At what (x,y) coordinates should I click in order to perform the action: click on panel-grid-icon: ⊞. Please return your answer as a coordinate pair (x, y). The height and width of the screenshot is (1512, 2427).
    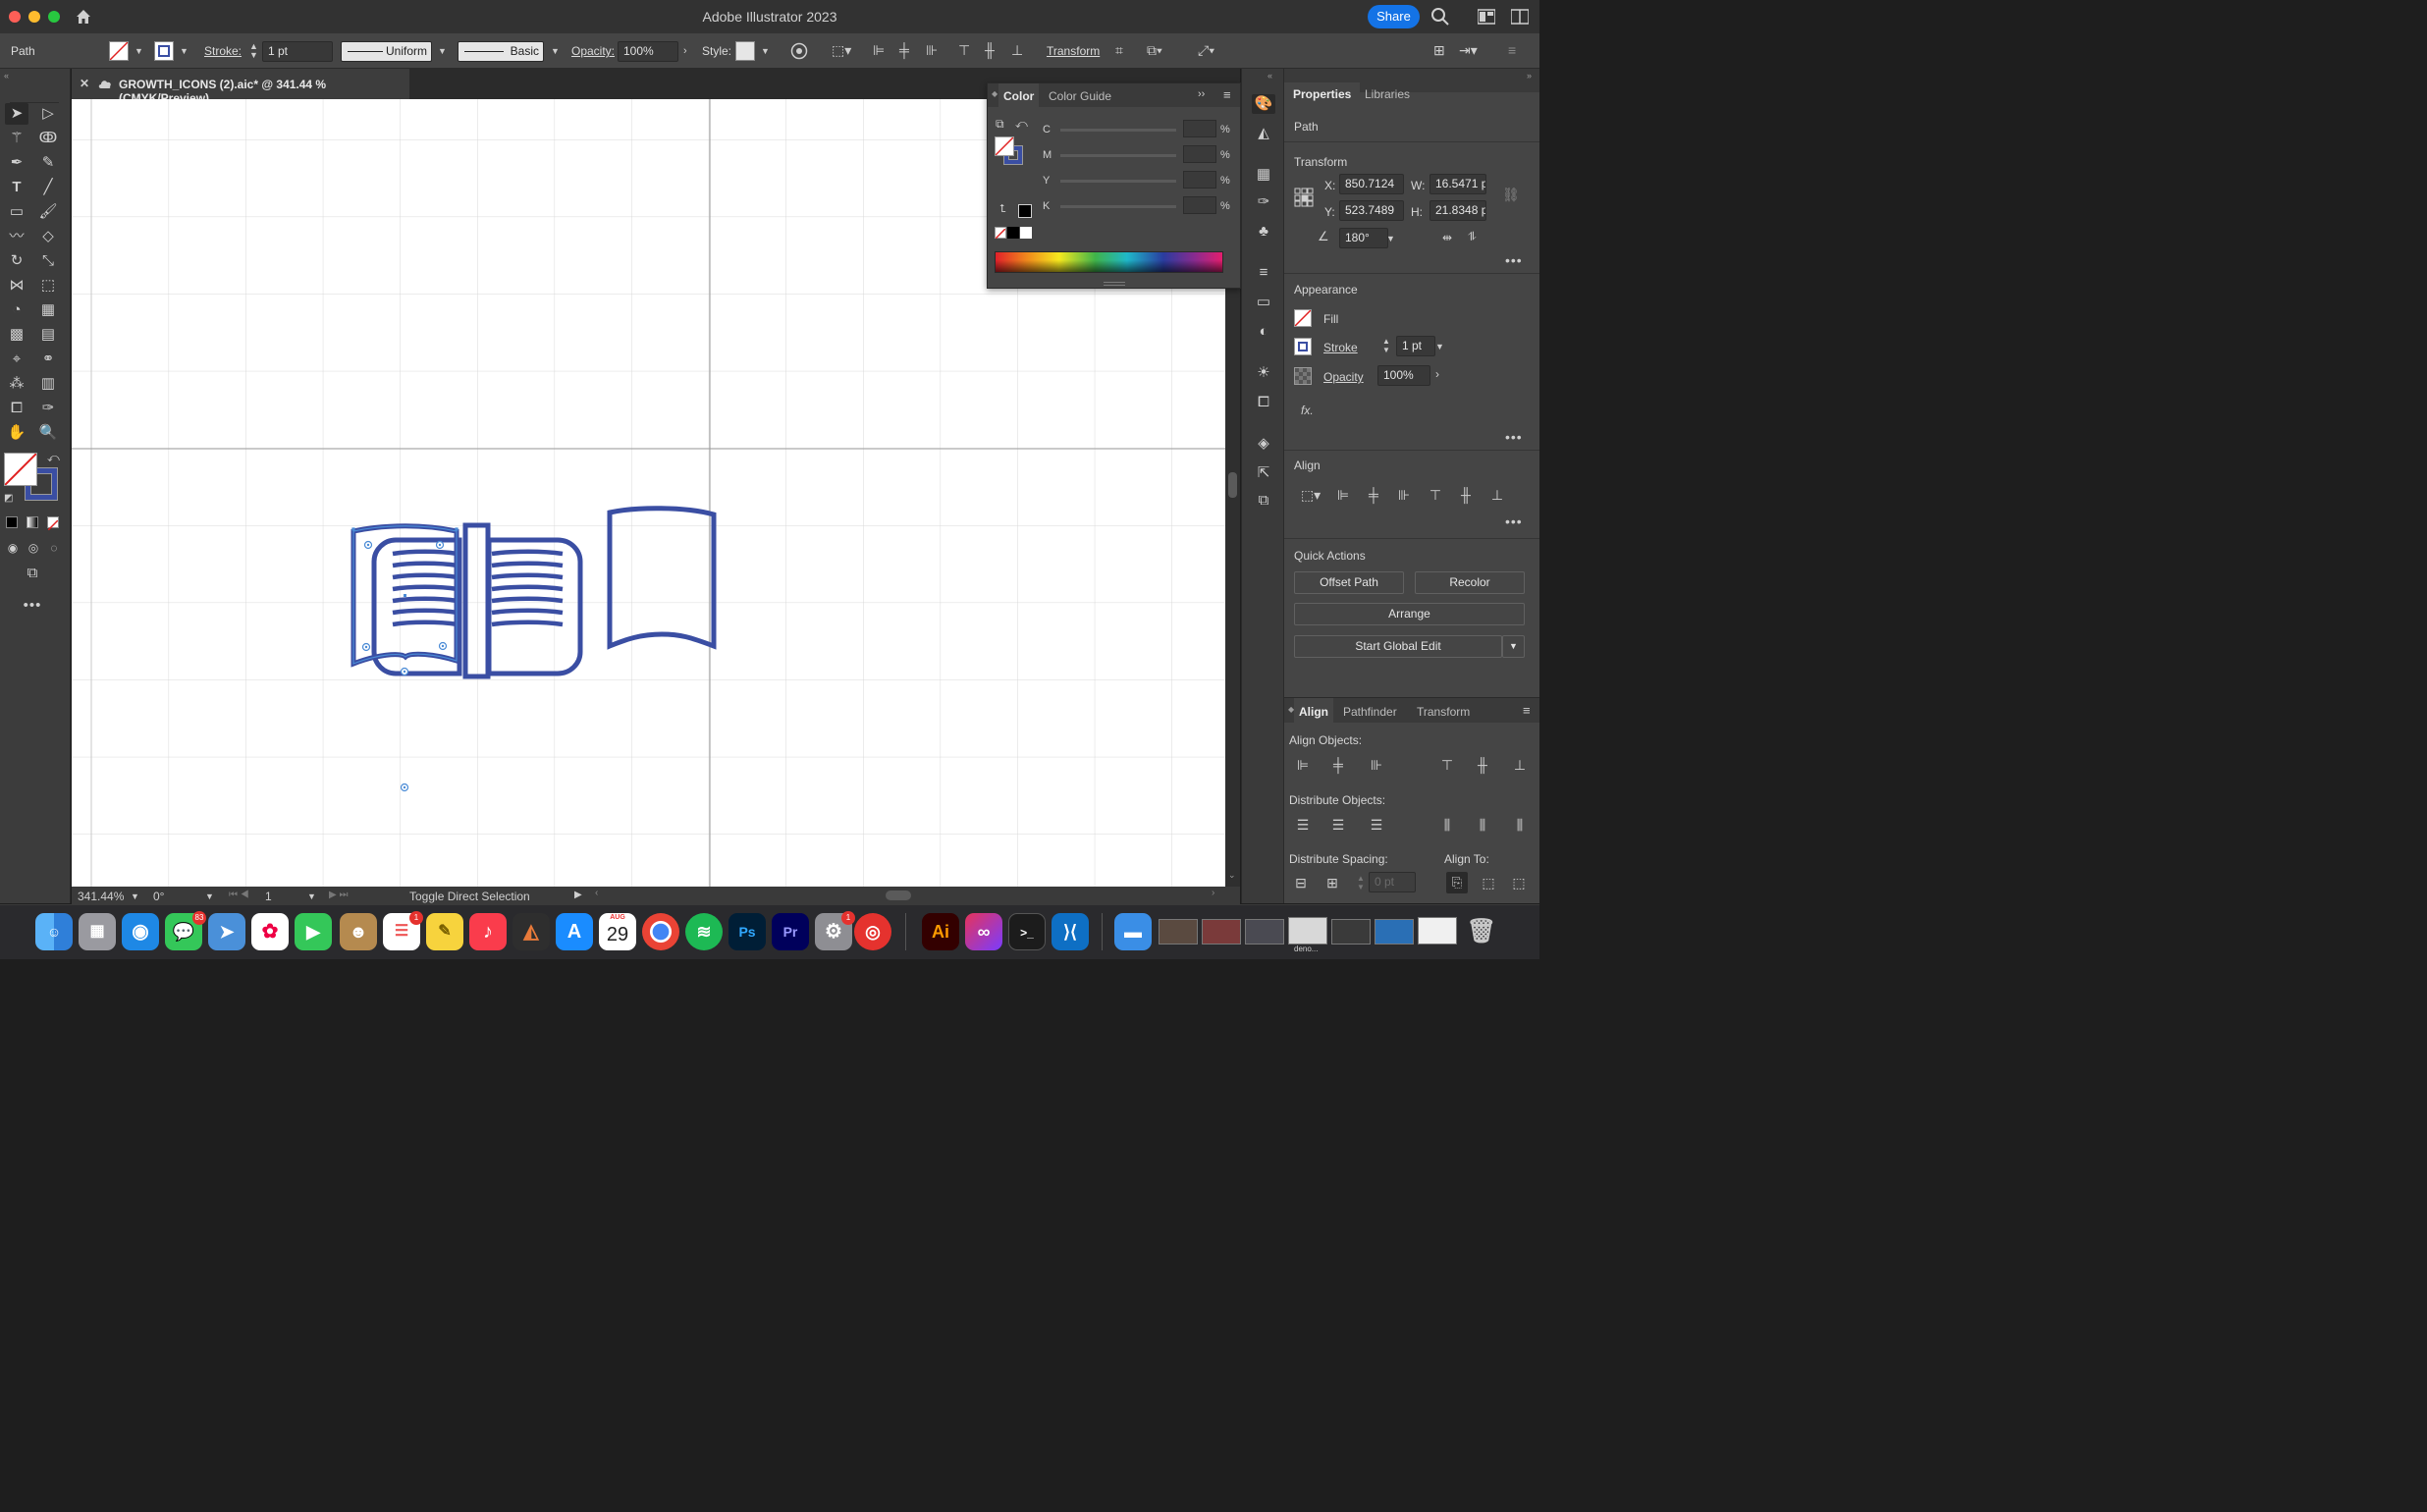
    Looking at the image, I should click on (1442, 51).